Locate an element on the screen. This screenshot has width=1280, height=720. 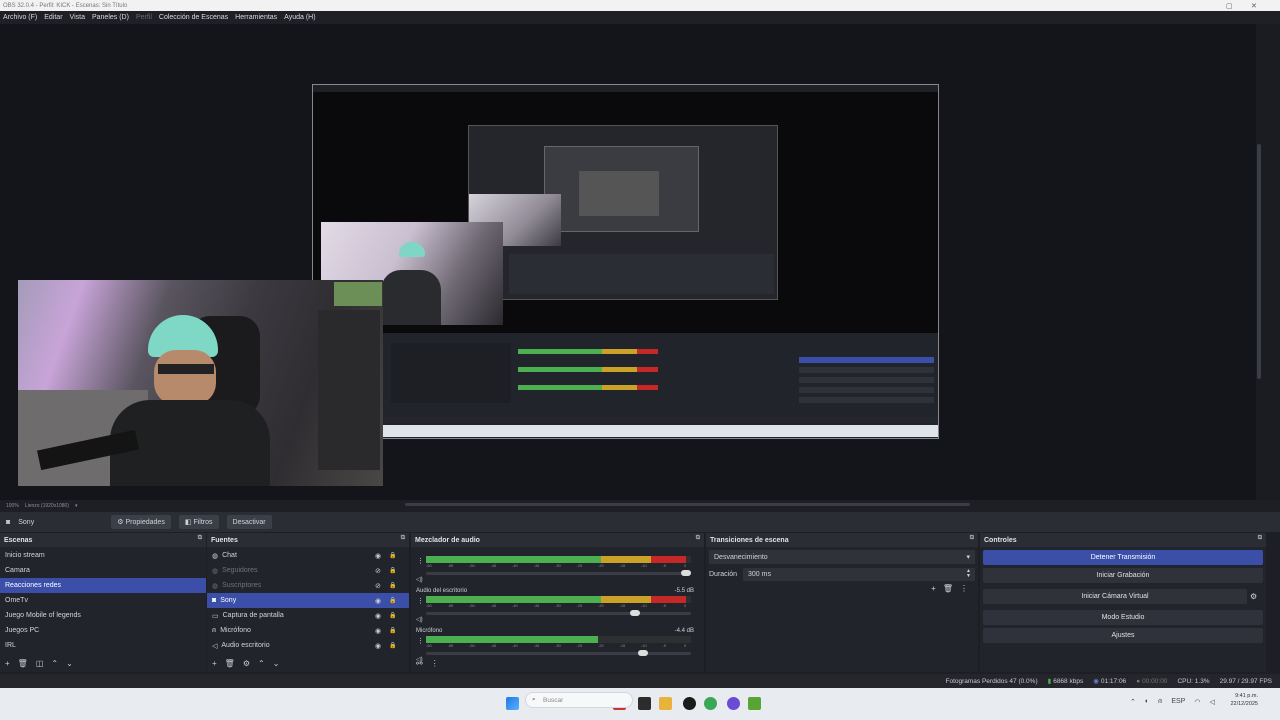
chevron-down-icon: ▾ is located at coordinates (76, 506).